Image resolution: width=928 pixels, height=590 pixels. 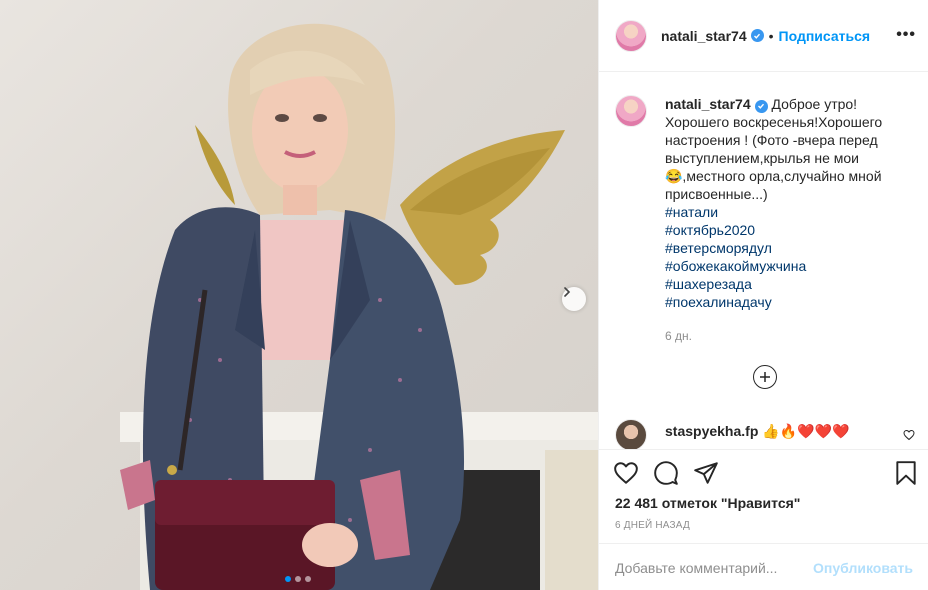 What do you see at coordinates (789, 248) in the screenshot?
I see `hashtag-link: #ветерсморядул` at bounding box center [789, 248].